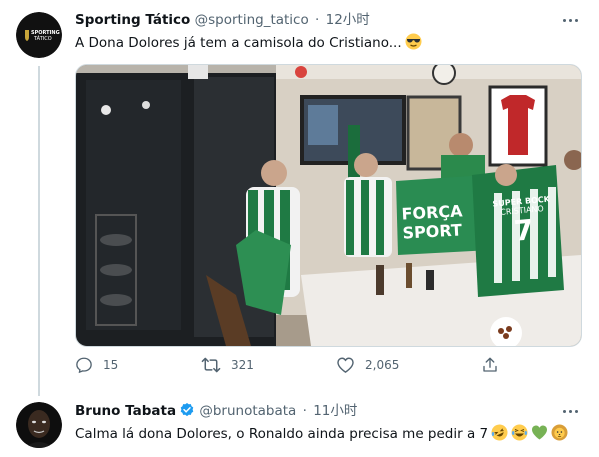 The width and height of the screenshot is (599, 457). Describe the element at coordinates (111, 365) in the screenshot. I see `reply-count: 15` at that location.